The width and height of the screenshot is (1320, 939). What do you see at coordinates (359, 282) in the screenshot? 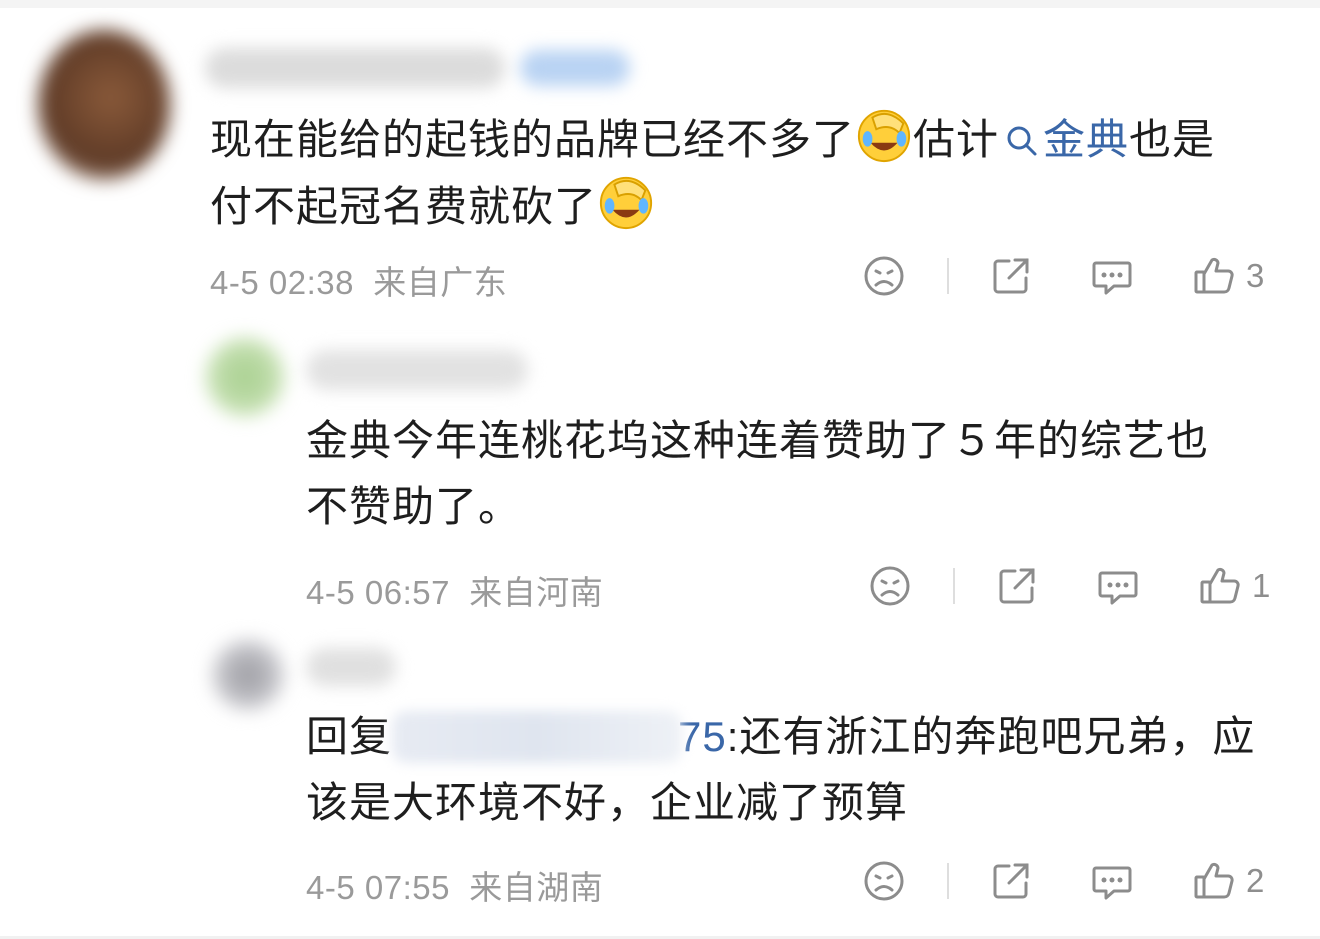
I see `comment-meta: 4-5 02:38 来自广东` at bounding box center [359, 282].